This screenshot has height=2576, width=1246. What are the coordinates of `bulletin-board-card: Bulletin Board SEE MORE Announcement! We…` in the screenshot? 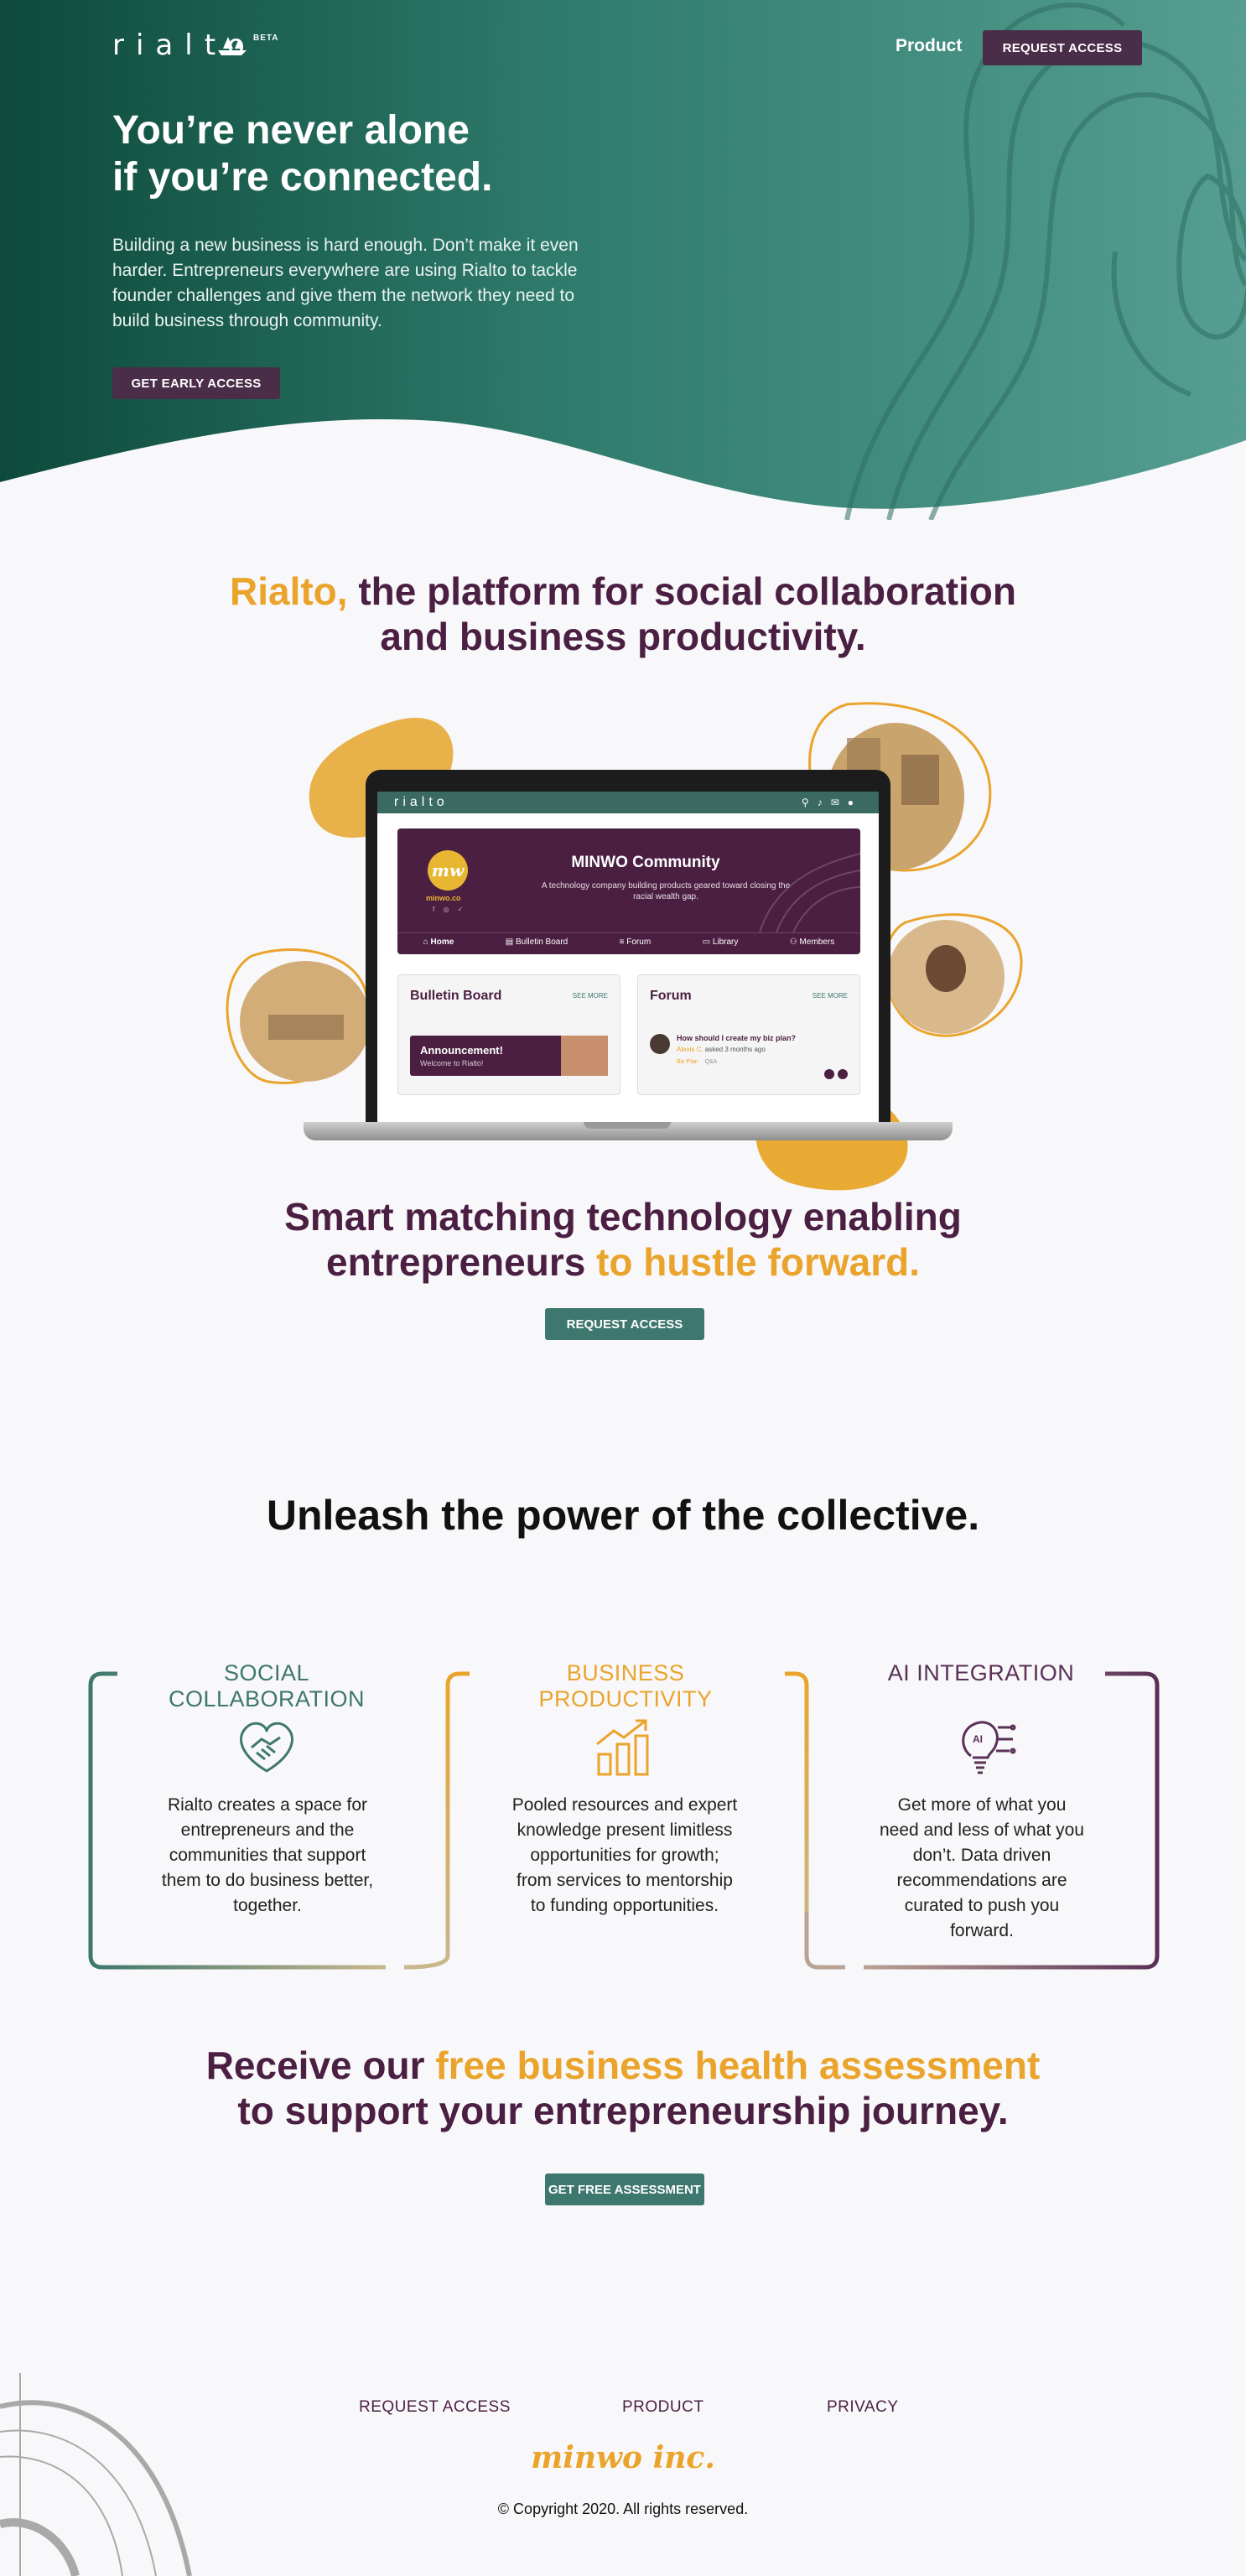 It's located at (508, 1034).